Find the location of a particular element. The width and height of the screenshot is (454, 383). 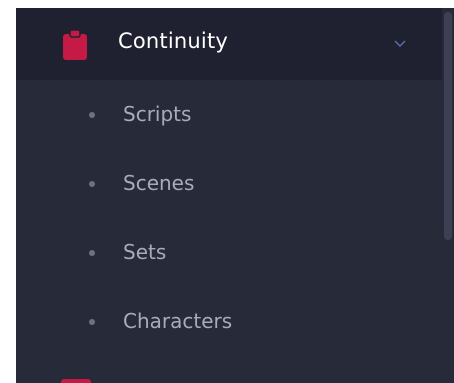

submenu-item-characters: Characters is located at coordinates (229, 322).